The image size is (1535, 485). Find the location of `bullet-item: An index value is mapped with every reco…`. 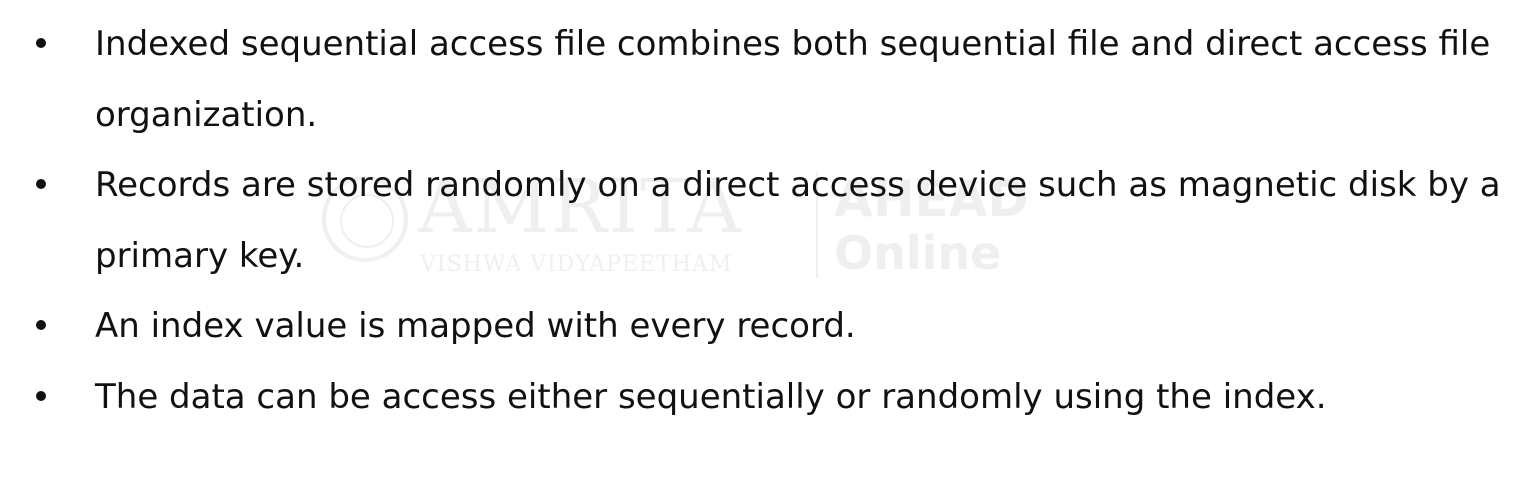

bullet-item: An index value is mapped with every reco… is located at coordinates (767, 326).